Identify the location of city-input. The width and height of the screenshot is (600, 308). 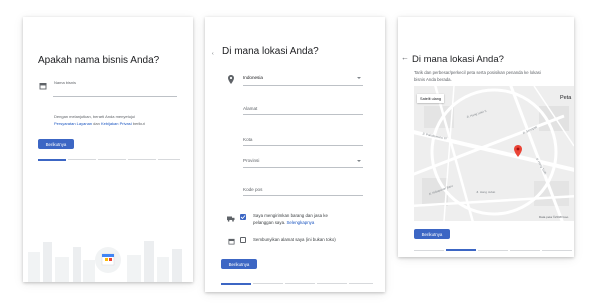
(303, 145).